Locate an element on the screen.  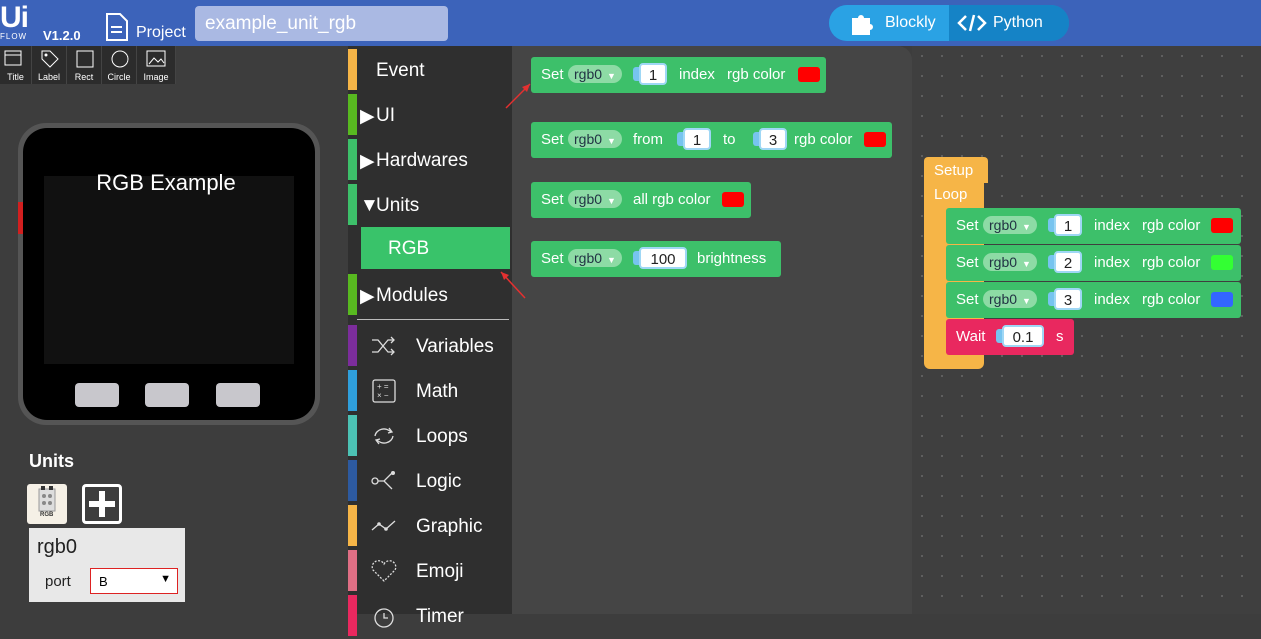
workspace-block-set-led-2: Set rgb0 ▼ 2 index rgb color is located at coordinates (1093, 263).